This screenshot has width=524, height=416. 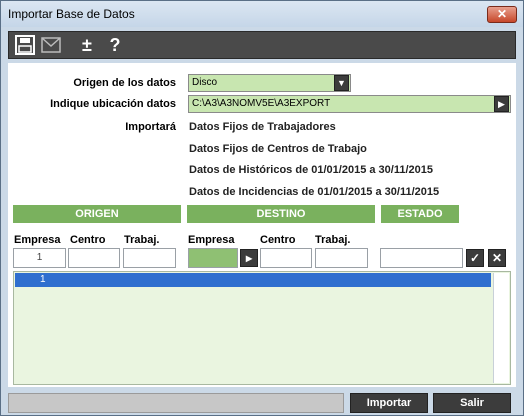 I want to click on floppy-disk-icon, so click(x=25, y=45).